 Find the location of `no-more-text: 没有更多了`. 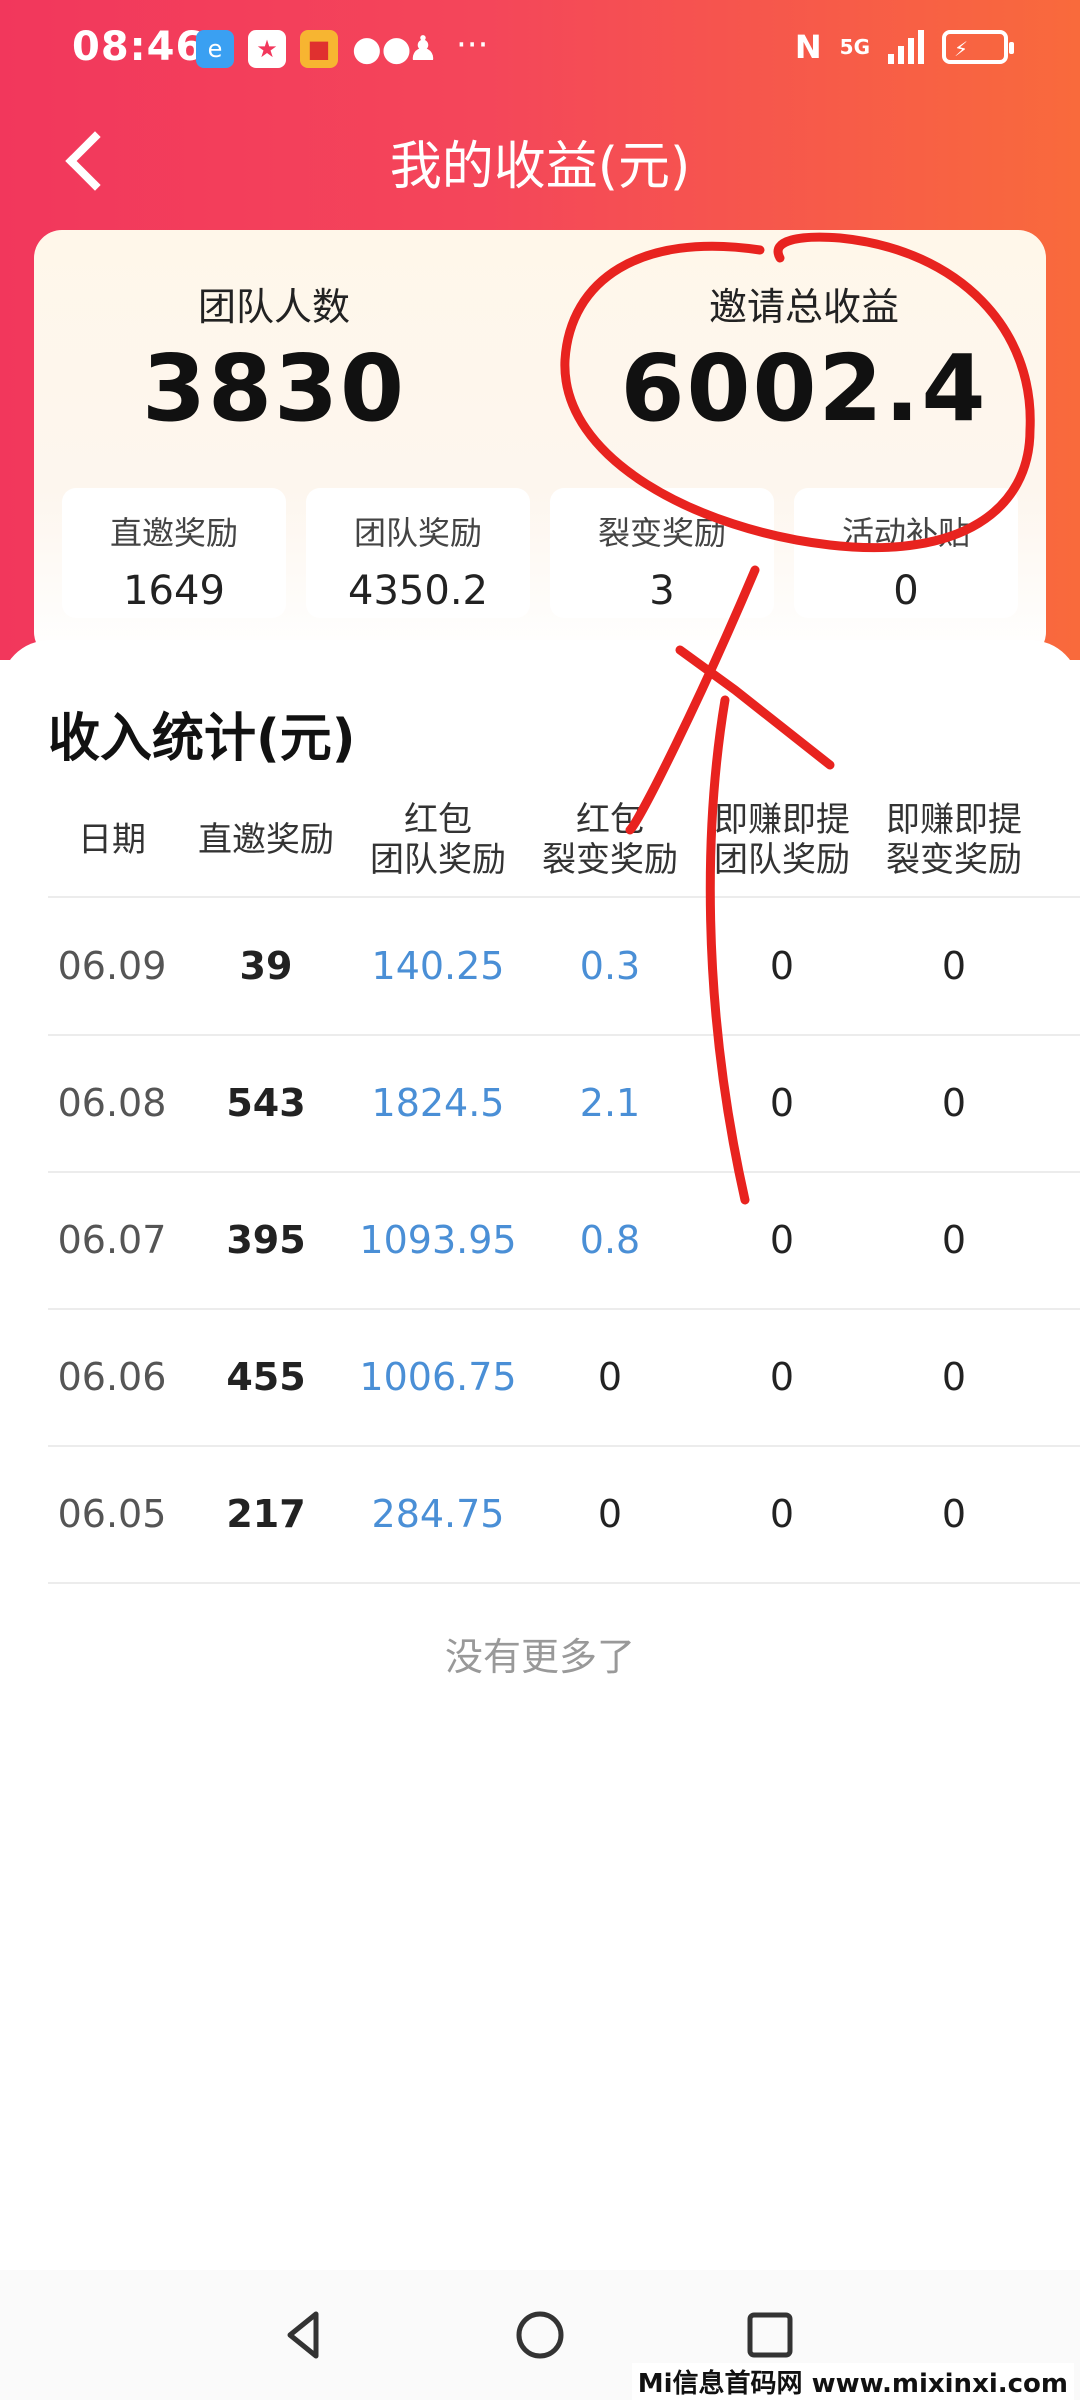

no-more-text: 没有更多了 is located at coordinates (539, 1657).